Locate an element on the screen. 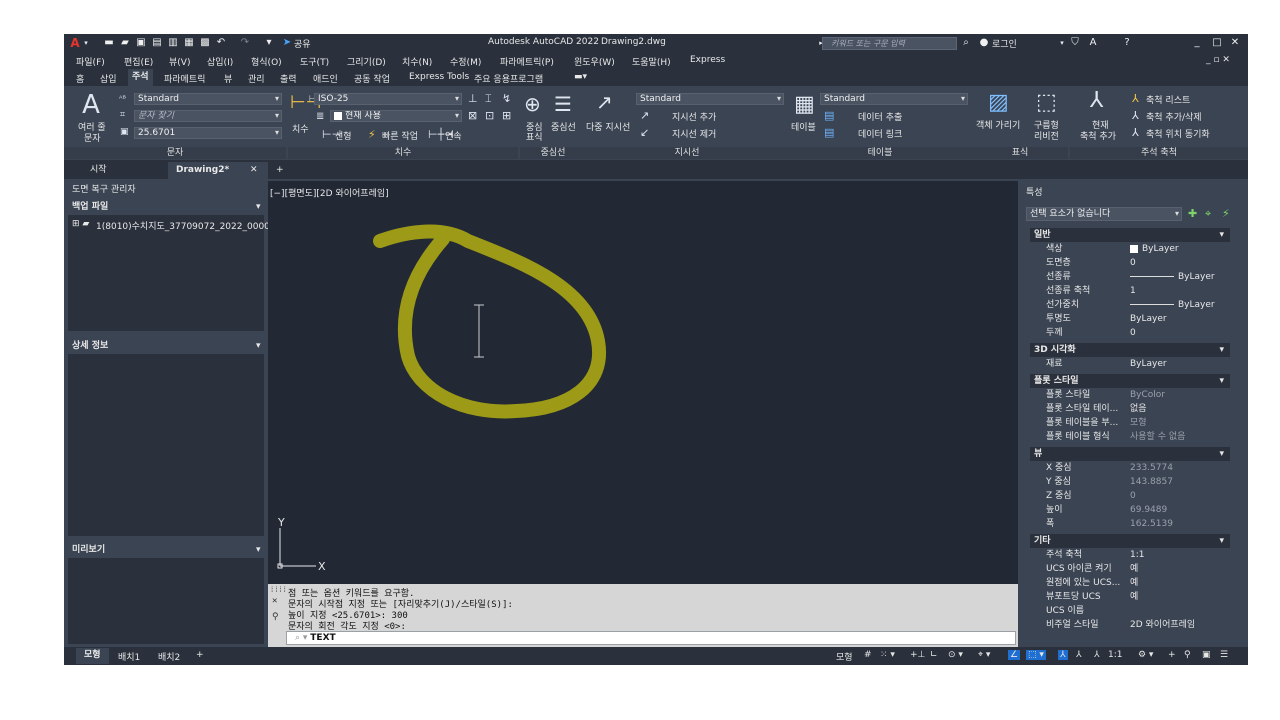  help-icon: ? is located at coordinates (1127, 43).